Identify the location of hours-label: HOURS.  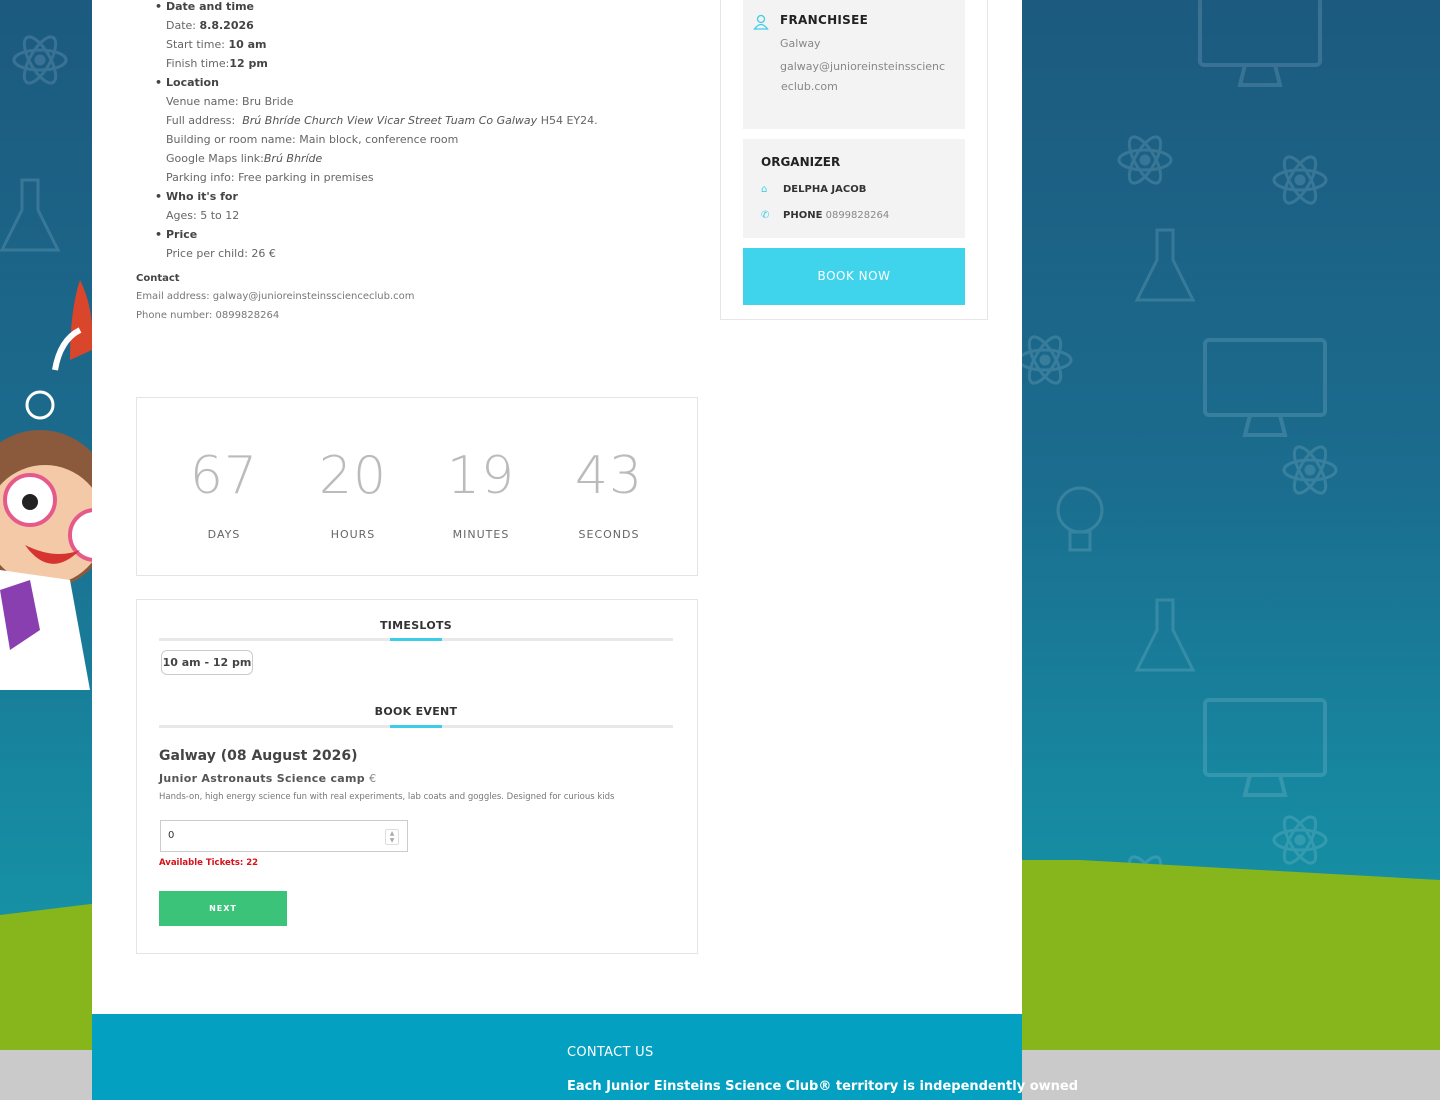
(353, 534).